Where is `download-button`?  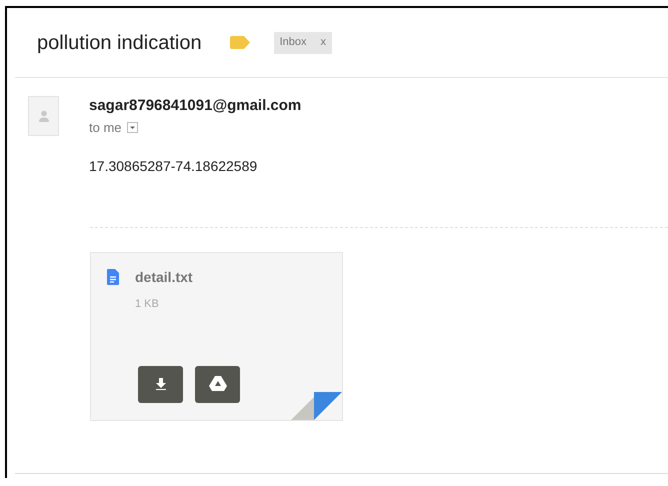 download-button is located at coordinates (160, 384).